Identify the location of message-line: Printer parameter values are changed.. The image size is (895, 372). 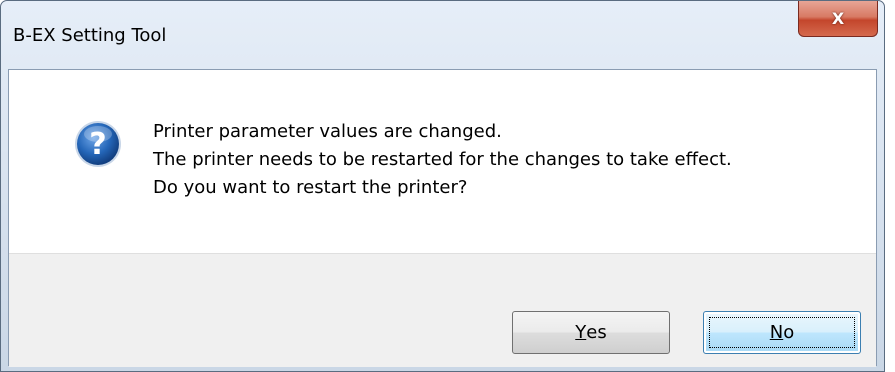
(327, 131).